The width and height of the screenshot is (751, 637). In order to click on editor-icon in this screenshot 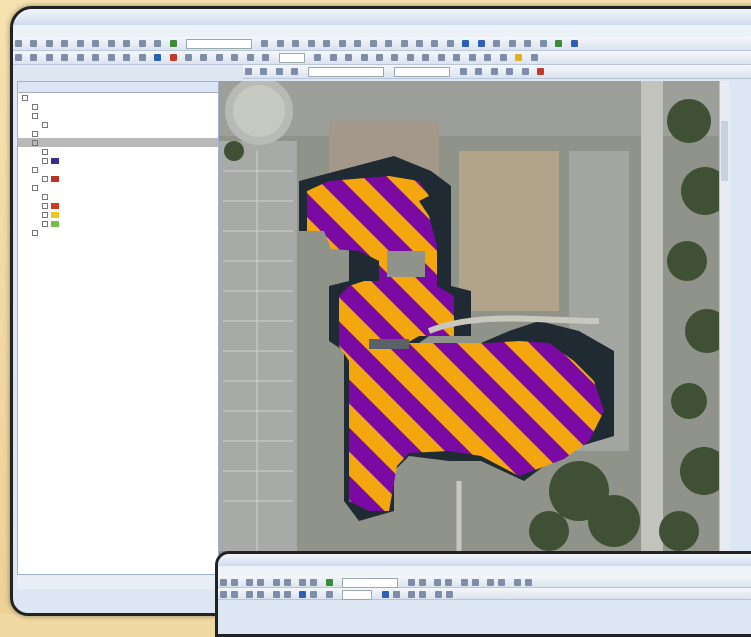, I will do `click(265, 43)`.